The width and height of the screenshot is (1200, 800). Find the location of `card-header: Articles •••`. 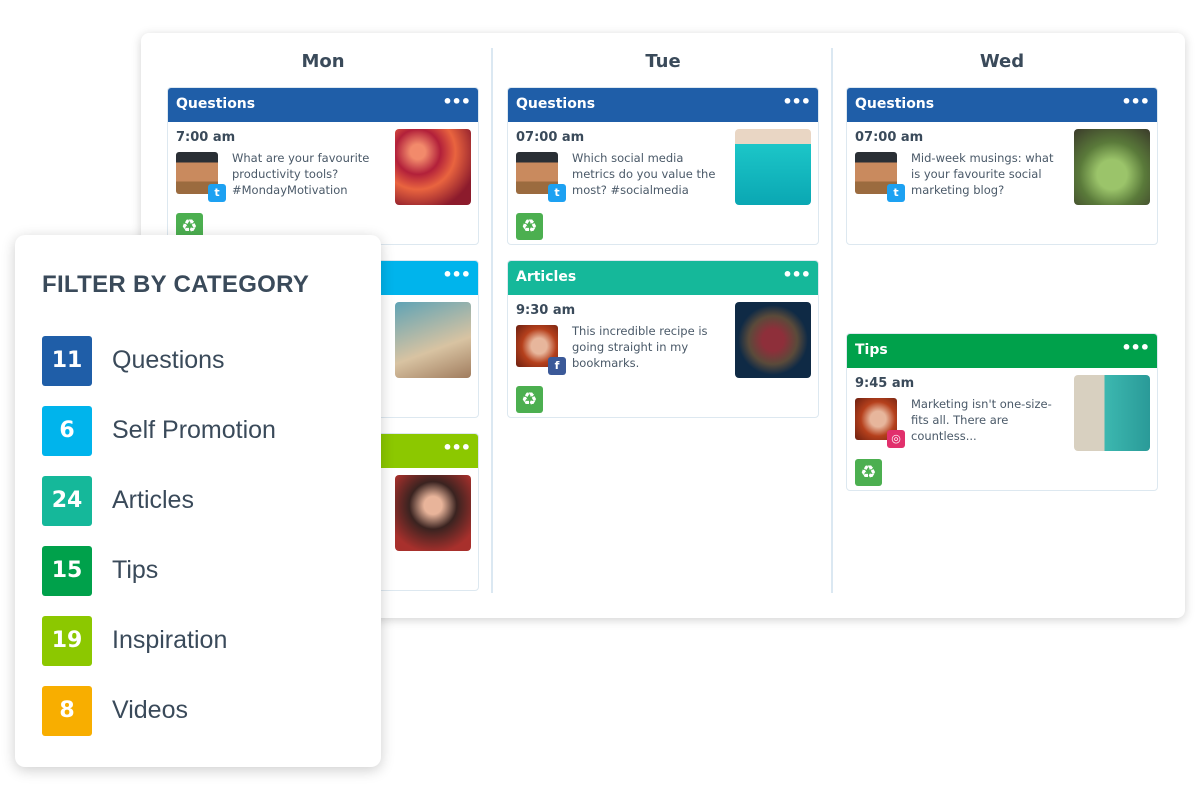

card-header: Articles ••• is located at coordinates (663, 278).